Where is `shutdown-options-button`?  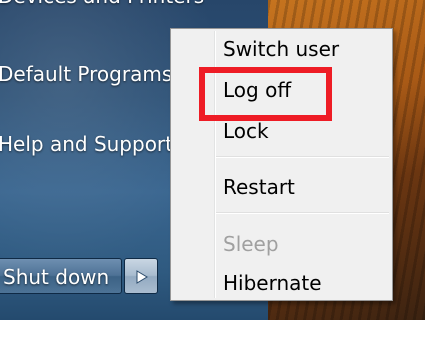 shutdown-options-button is located at coordinates (141, 276).